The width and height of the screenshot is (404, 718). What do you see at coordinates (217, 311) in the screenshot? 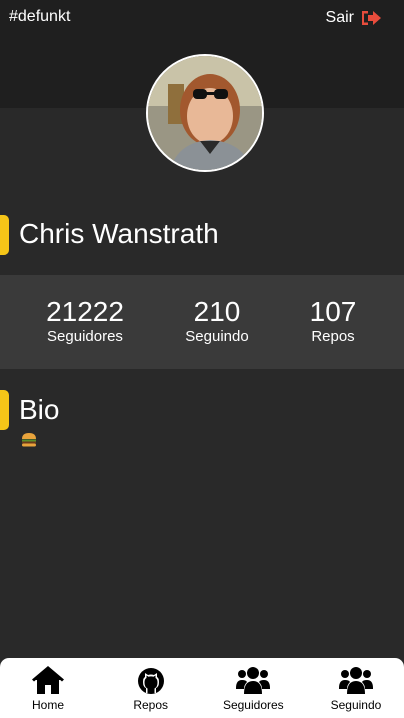
I see `stat-following-value: 210` at bounding box center [217, 311].